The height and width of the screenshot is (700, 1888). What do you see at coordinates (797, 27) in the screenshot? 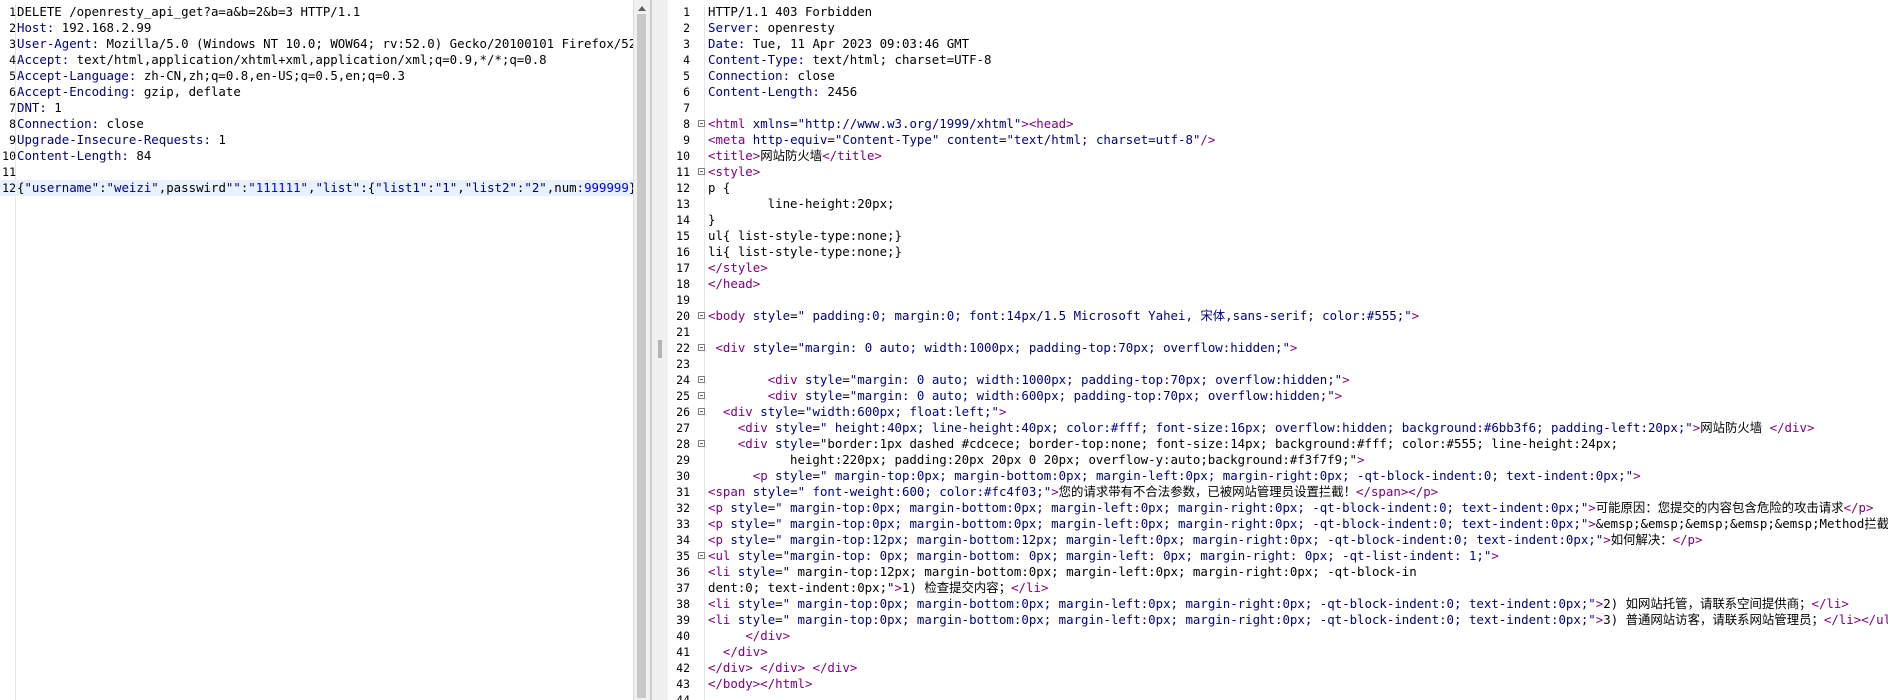
I see `header-value: openresty` at bounding box center [797, 27].